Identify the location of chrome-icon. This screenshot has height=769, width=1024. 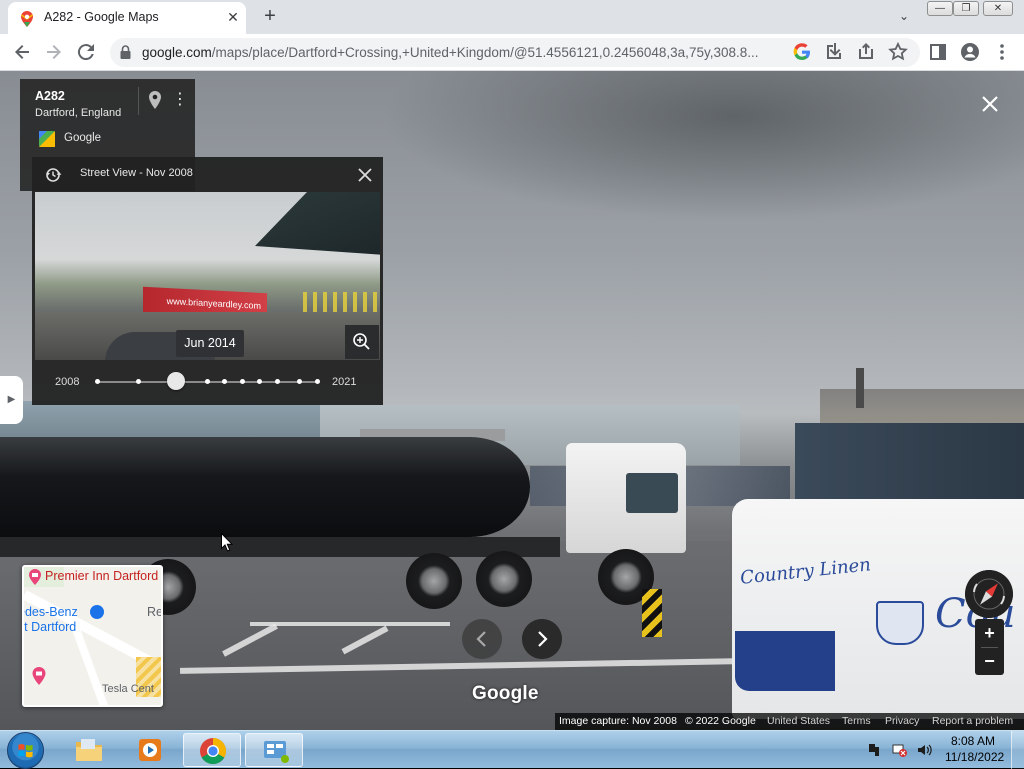
(213, 751).